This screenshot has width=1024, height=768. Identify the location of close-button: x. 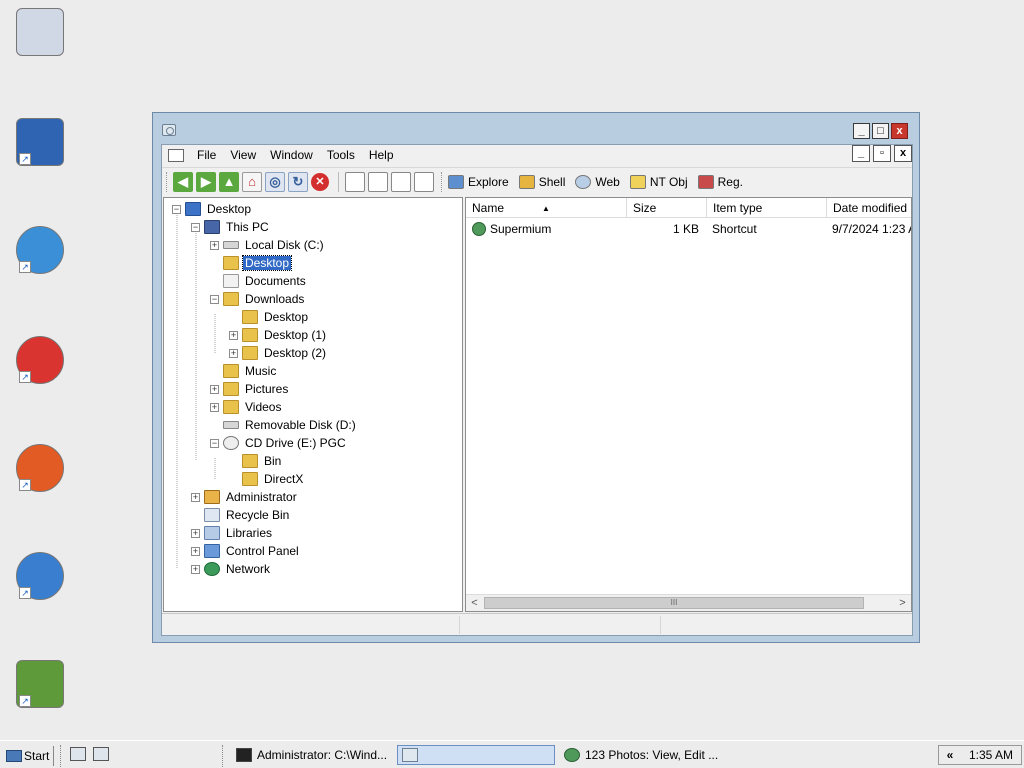
(899, 131).